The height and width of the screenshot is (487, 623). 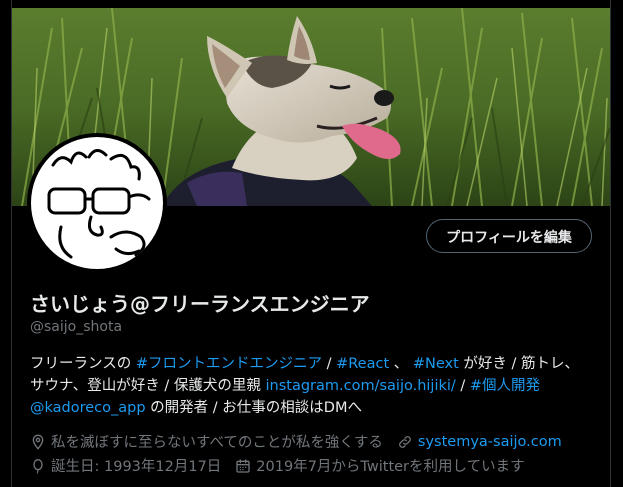 I want to click on avatar-line-drawing, so click(x=99, y=204).